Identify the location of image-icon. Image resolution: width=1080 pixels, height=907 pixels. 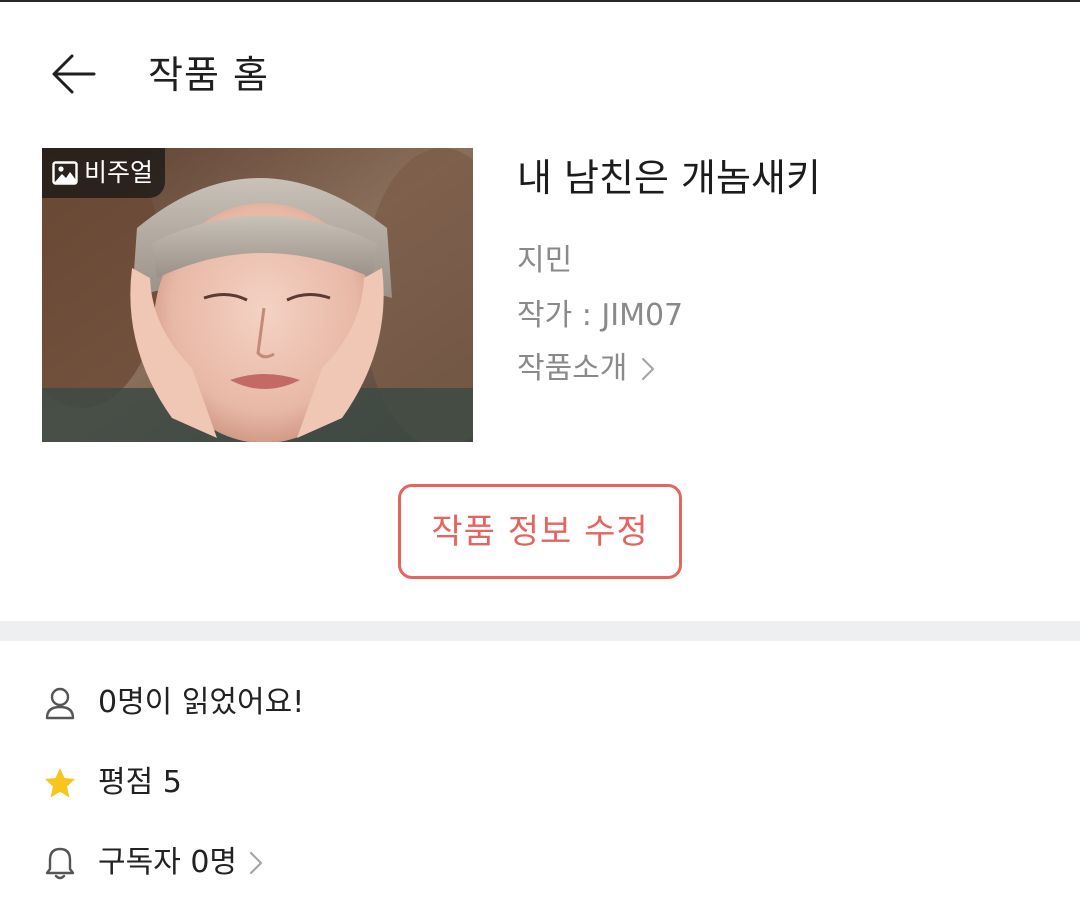
(65, 173).